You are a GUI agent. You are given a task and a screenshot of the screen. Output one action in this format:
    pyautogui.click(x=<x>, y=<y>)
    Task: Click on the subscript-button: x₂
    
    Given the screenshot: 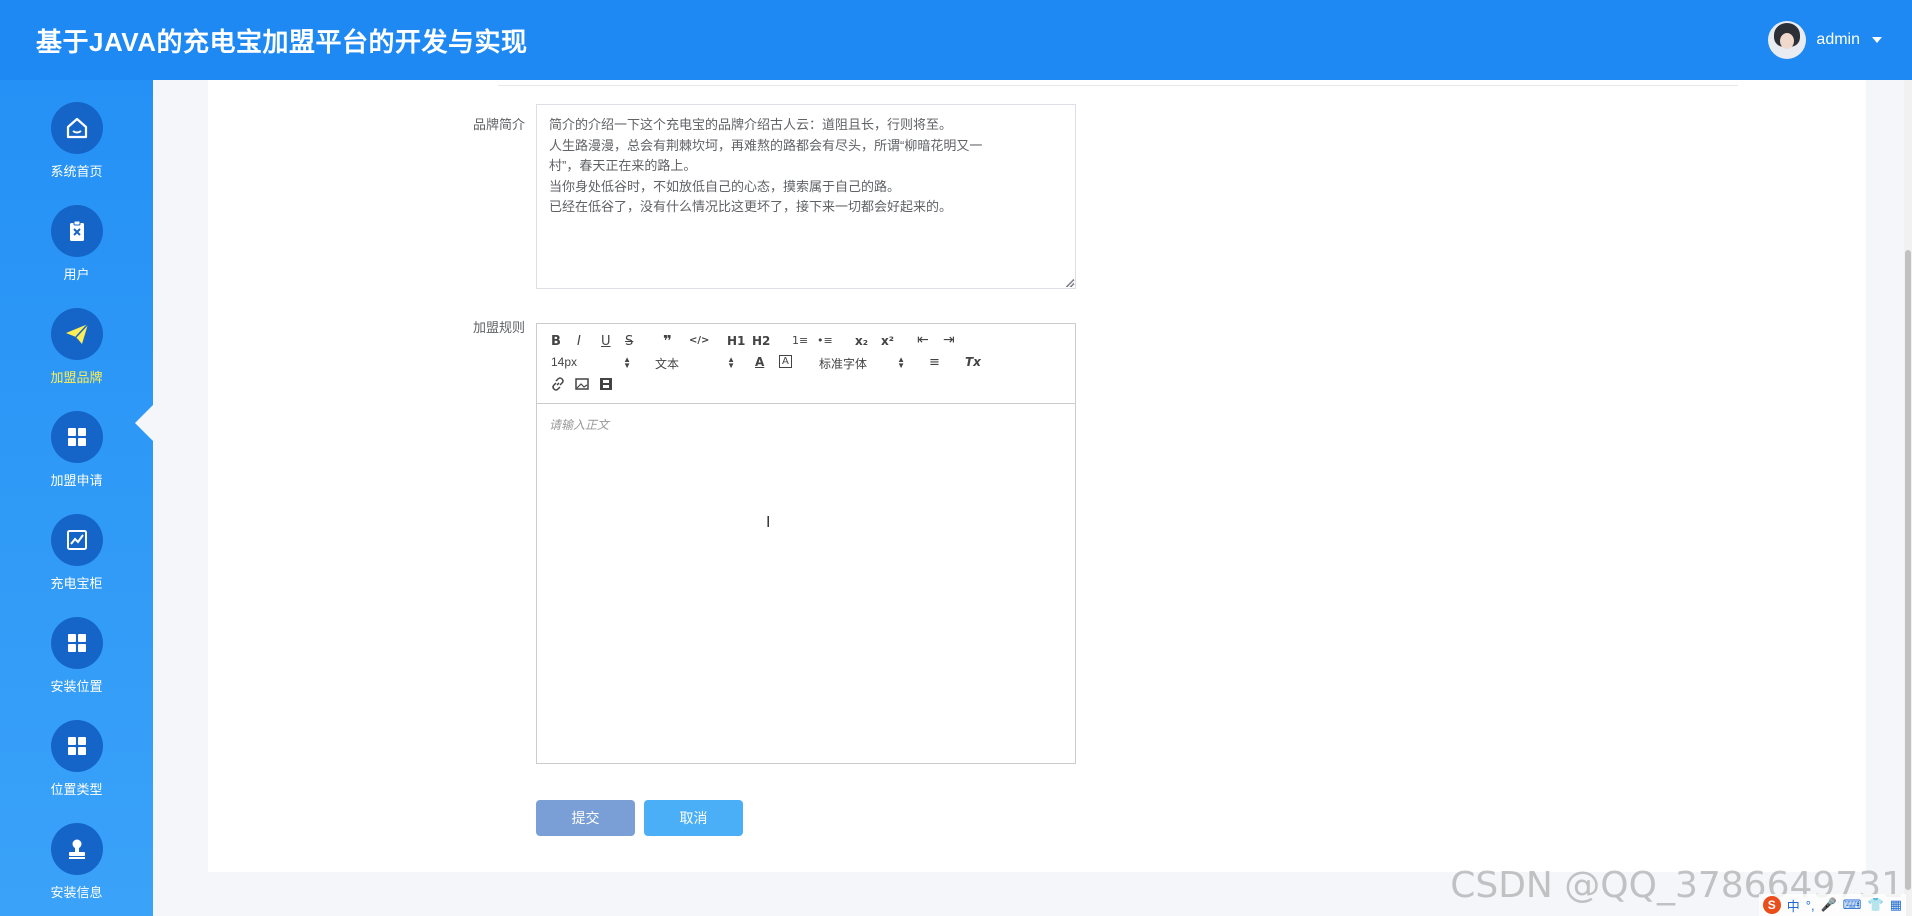 What is the action you would take?
    pyautogui.click(x=861, y=341)
    